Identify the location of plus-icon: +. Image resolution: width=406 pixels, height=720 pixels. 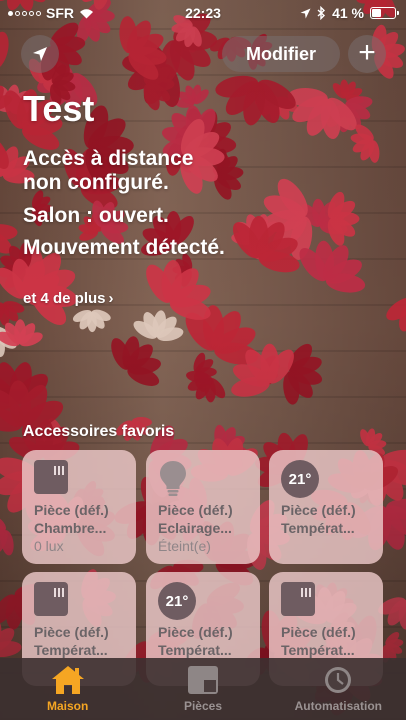
(367, 52).